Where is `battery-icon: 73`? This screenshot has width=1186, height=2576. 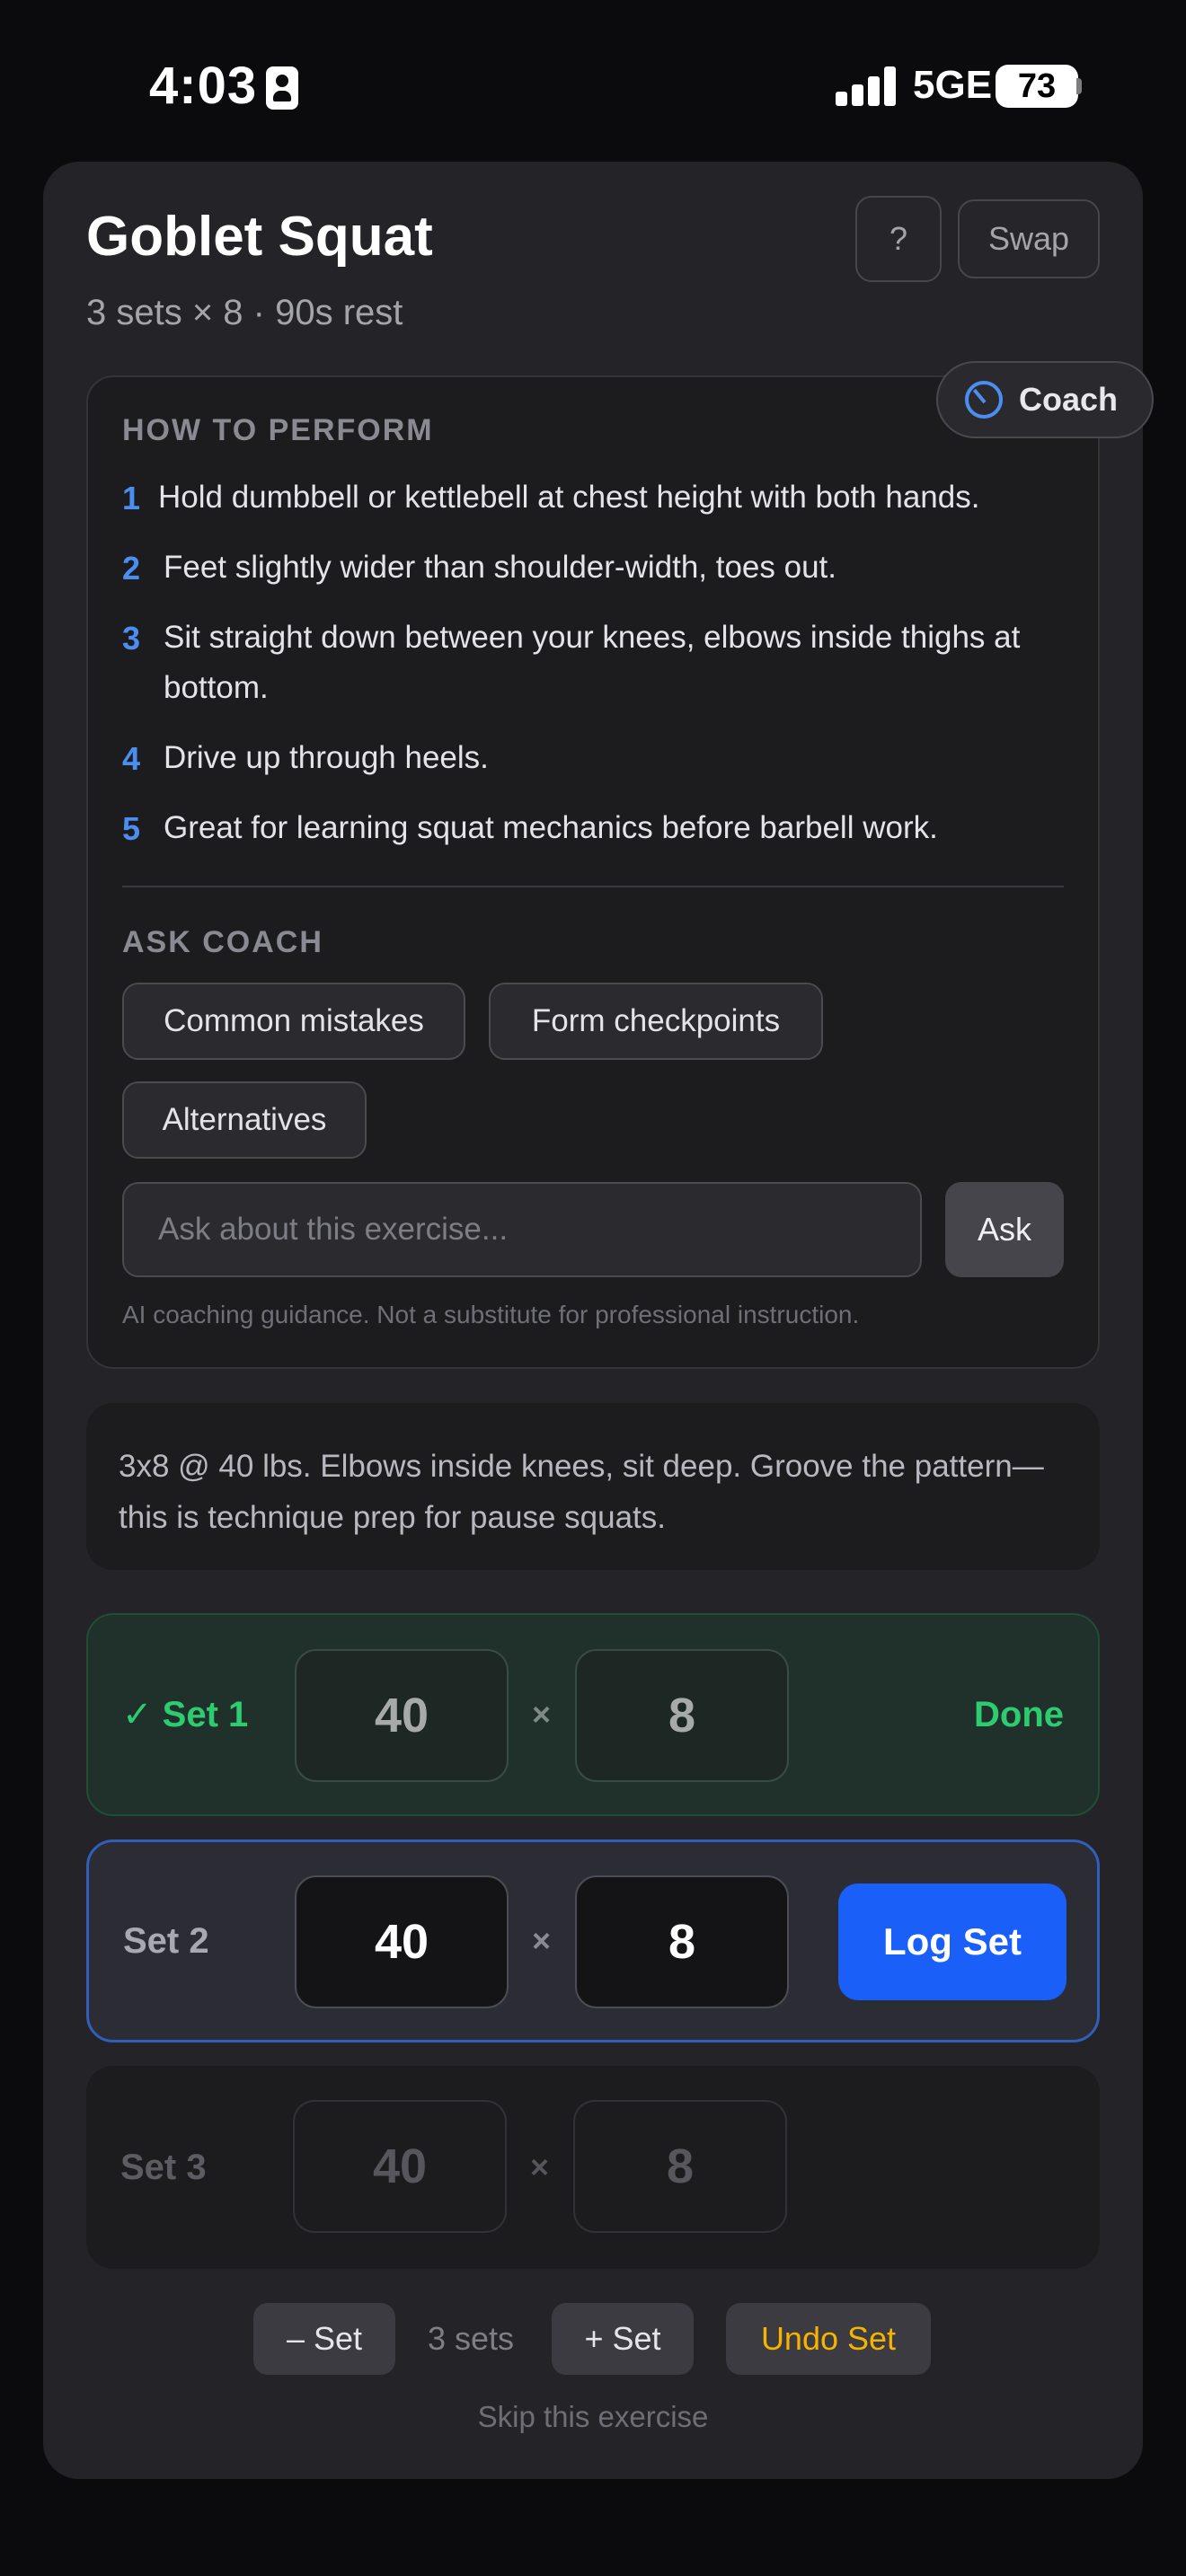
battery-icon: 73 is located at coordinates (1037, 86).